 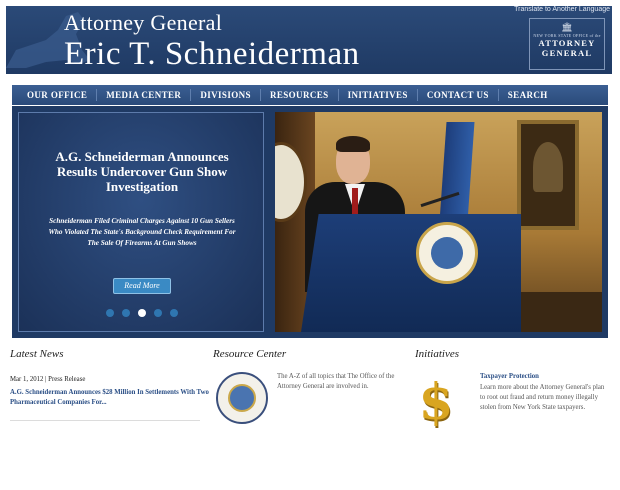 What do you see at coordinates (437, 354) in the screenshot?
I see `initiatives-title: Initiatives` at bounding box center [437, 354].